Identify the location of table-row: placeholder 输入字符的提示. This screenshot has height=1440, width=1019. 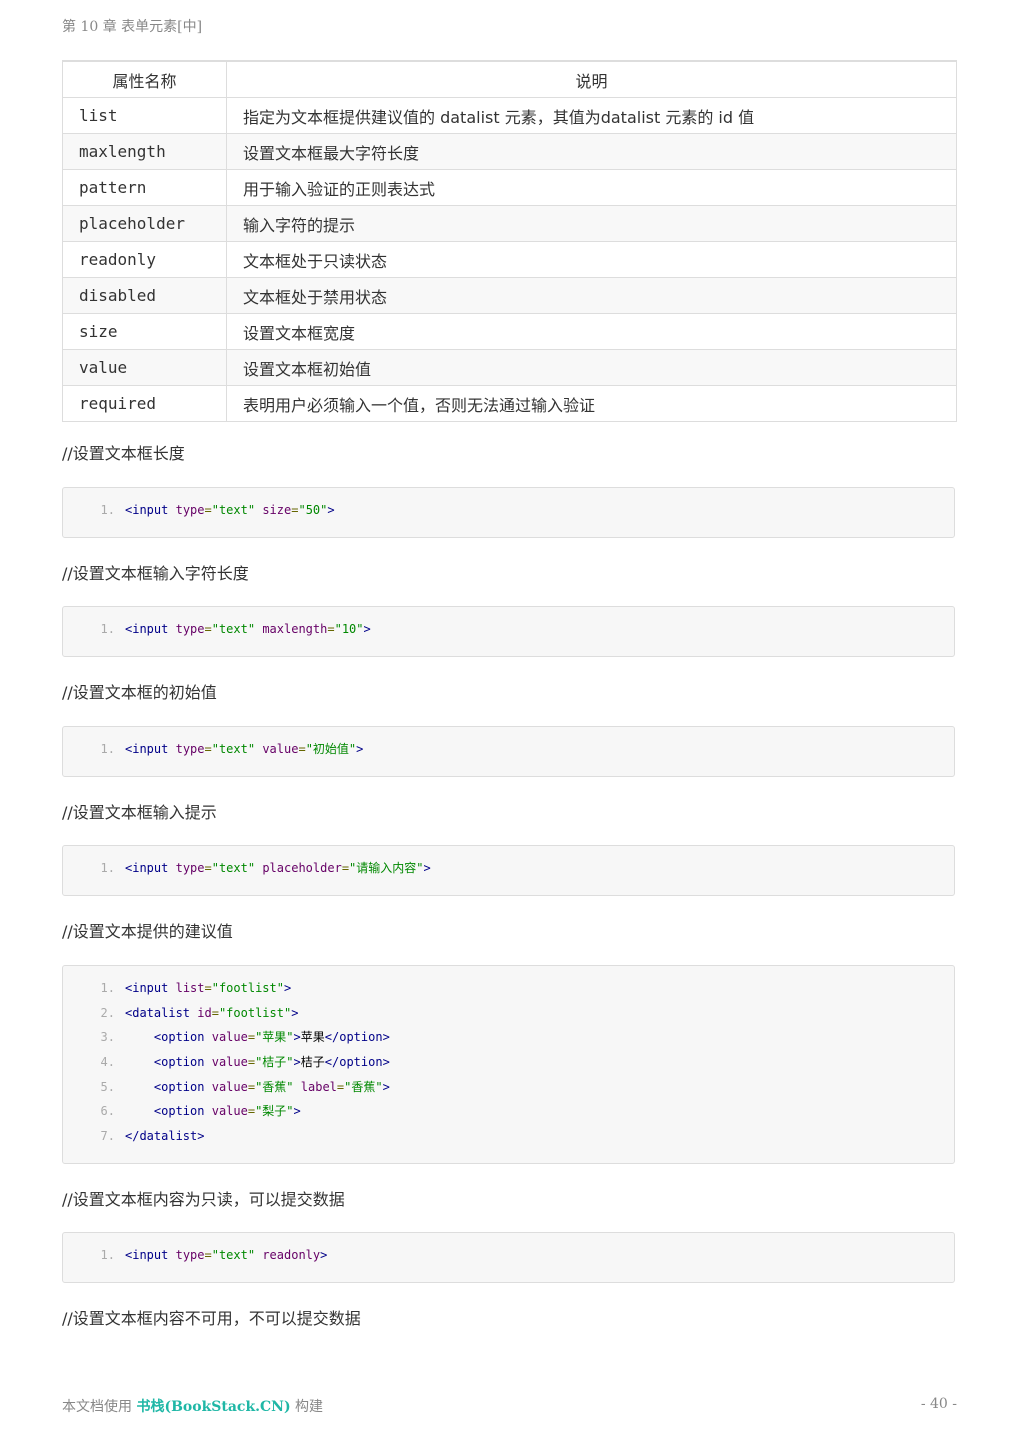
(509, 223).